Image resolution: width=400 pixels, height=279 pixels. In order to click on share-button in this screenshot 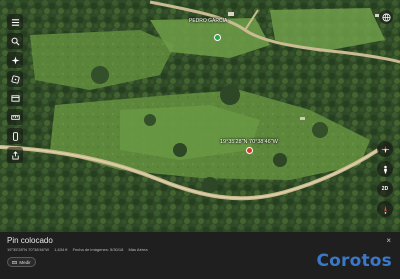, I will do `click(15, 155)`.